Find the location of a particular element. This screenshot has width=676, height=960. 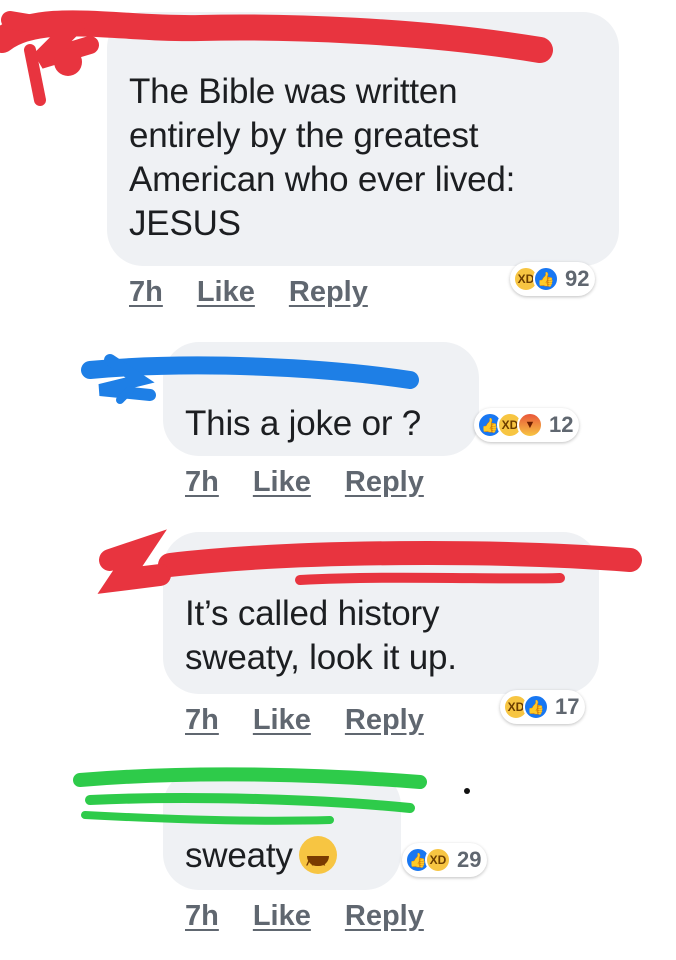

reaction-summary: XD 👍 17 is located at coordinates (543, 707).